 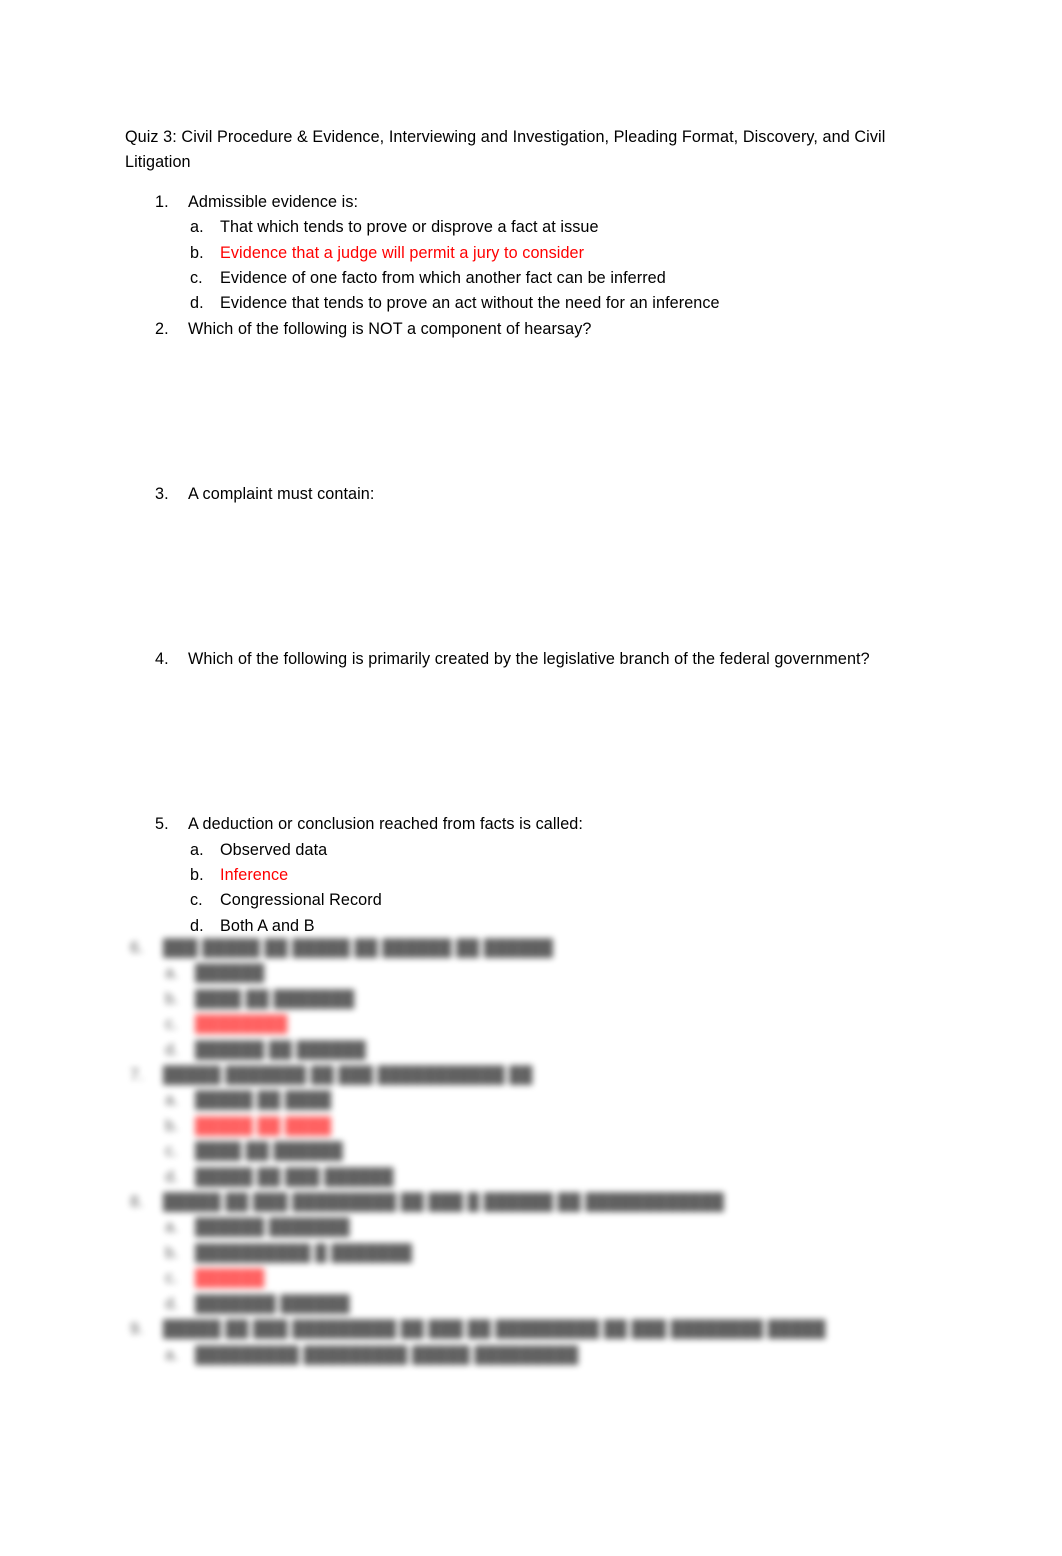 What do you see at coordinates (565, 1024) in the screenshot?
I see `answer-option-correct: c. ████████` at bounding box center [565, 1024].